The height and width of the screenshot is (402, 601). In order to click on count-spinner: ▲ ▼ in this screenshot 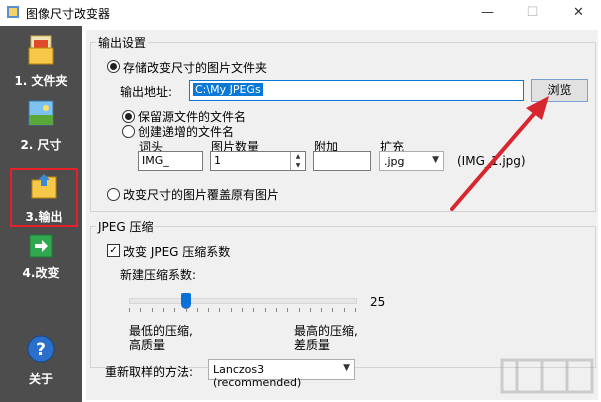, I will do `click(297, 161)`.